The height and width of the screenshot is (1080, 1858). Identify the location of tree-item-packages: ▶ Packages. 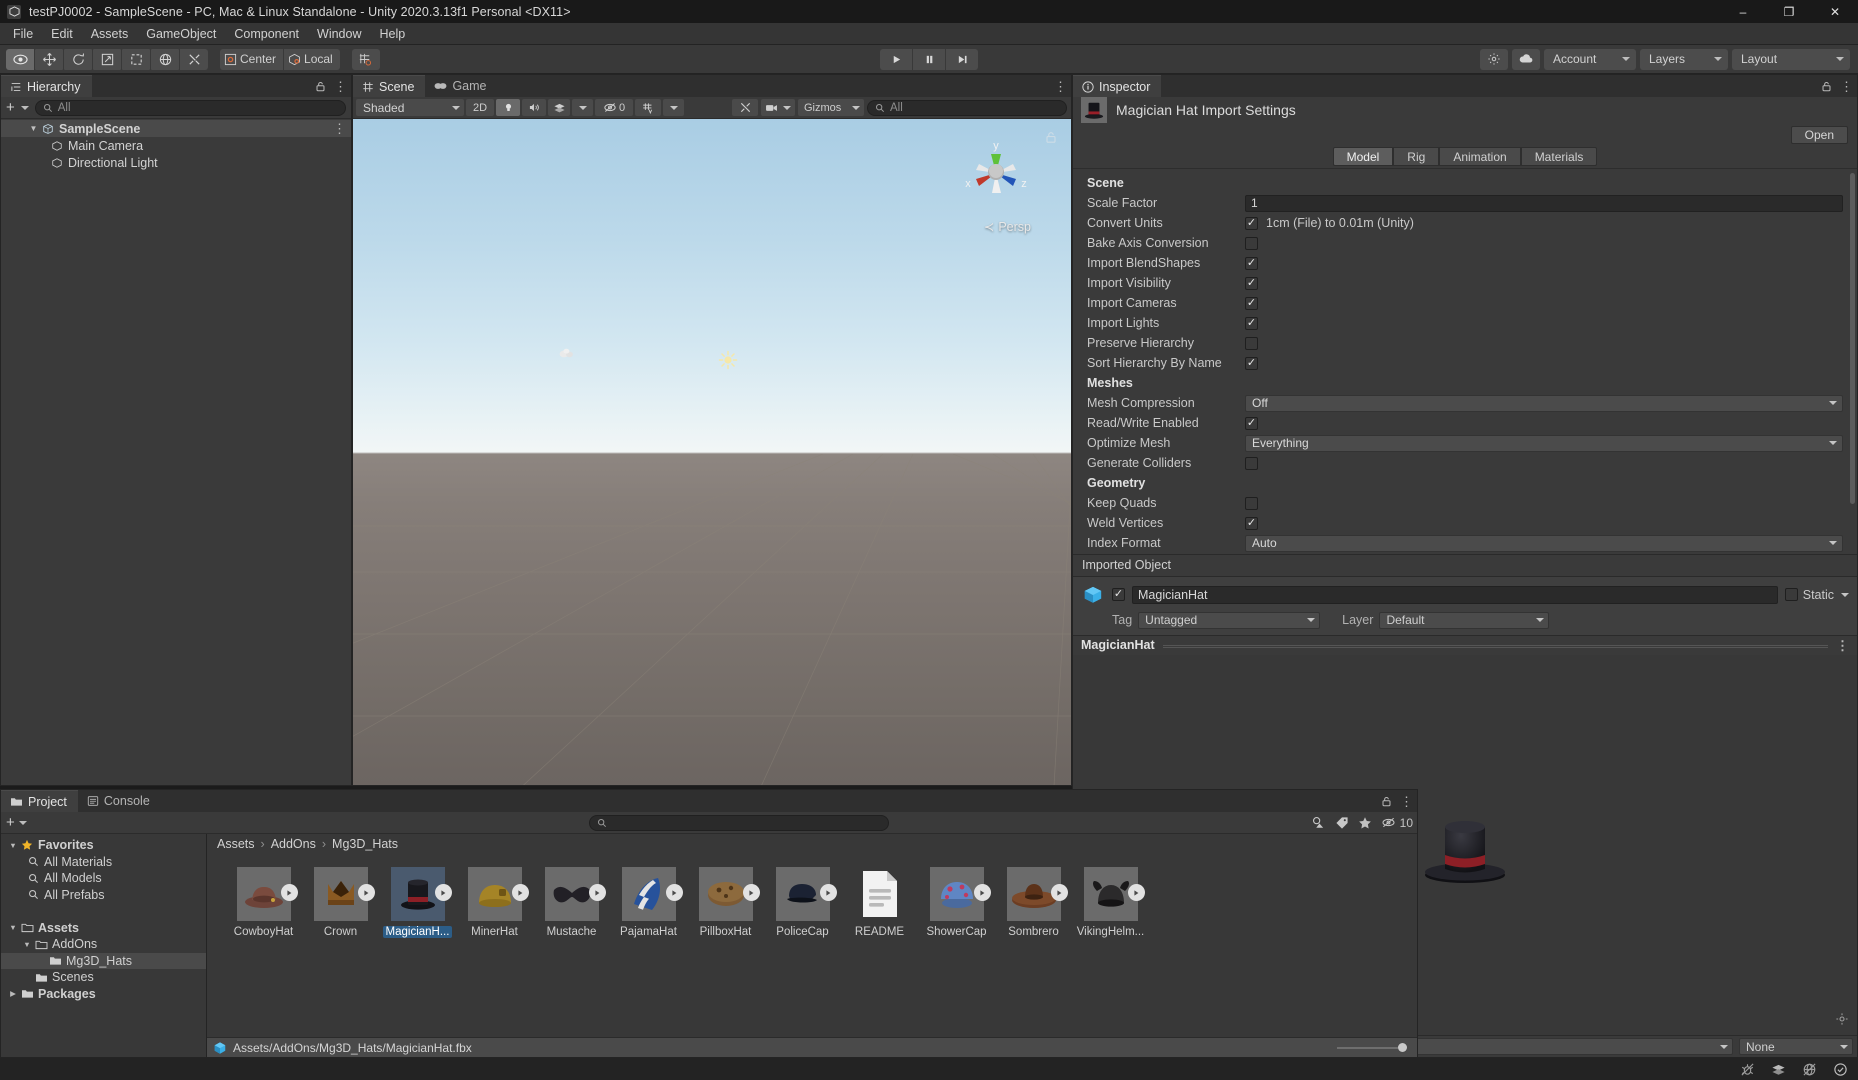
(103, 994).